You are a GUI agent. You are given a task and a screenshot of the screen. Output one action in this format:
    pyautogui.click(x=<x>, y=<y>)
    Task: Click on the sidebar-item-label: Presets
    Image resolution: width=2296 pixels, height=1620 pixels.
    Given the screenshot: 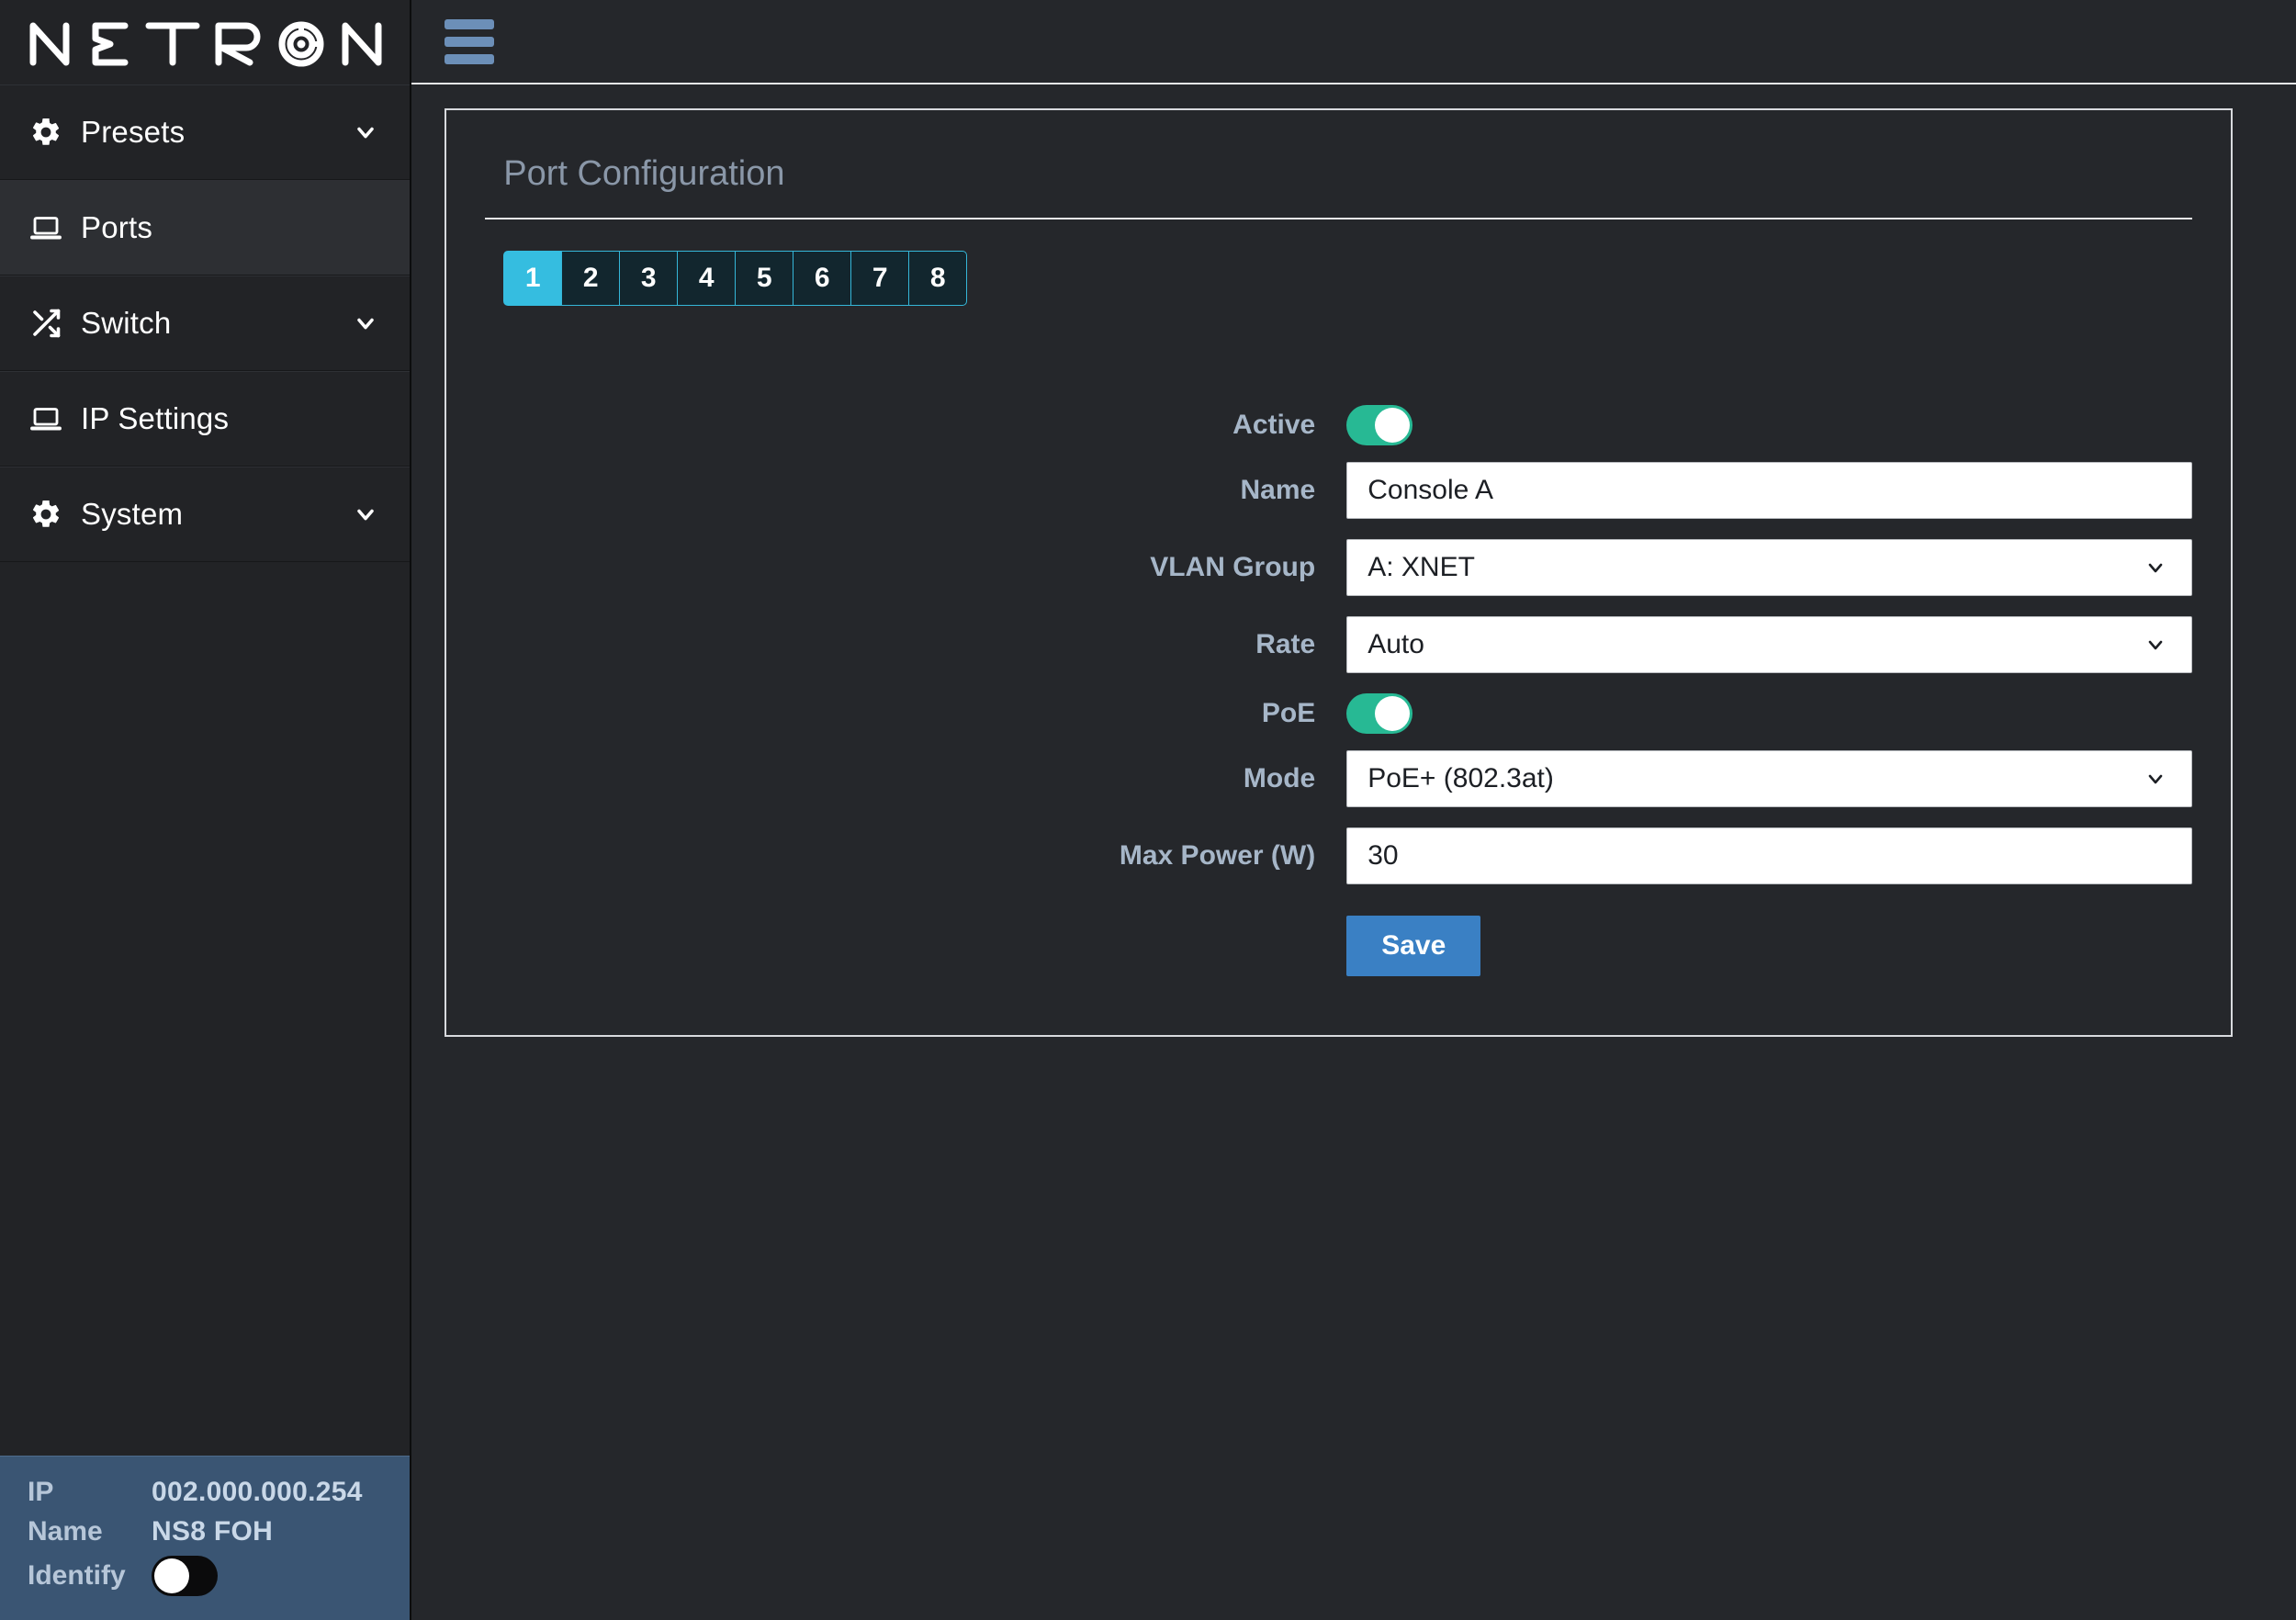 What is the action you would take?
    pyautogui.click(x=134, y=132)
    